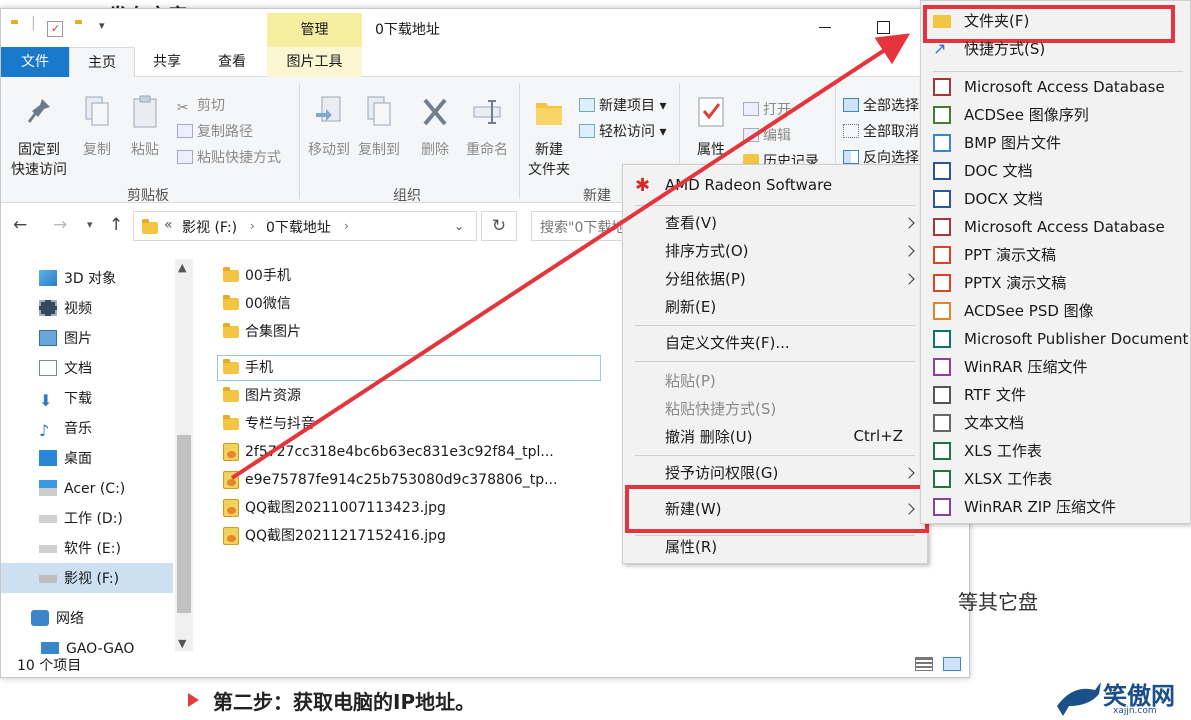  What do you see at coordinates (298, 227) in the screenshot?
I see `breadcrumb-folder: 0下载地址` at bounding box center [298, 227].